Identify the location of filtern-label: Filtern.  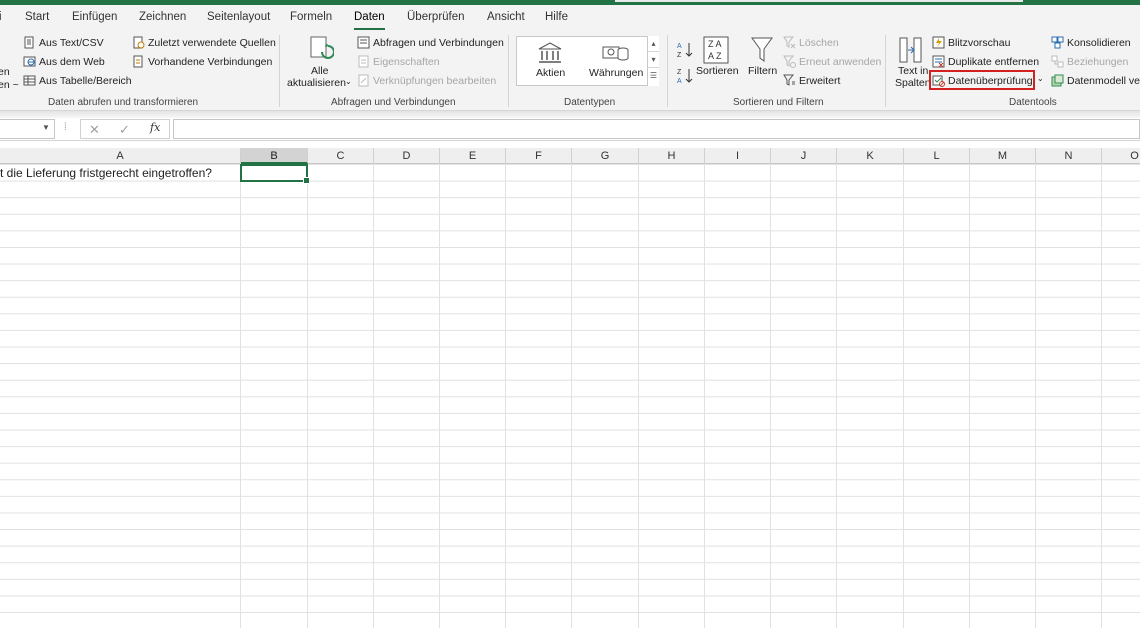
(762, 71).